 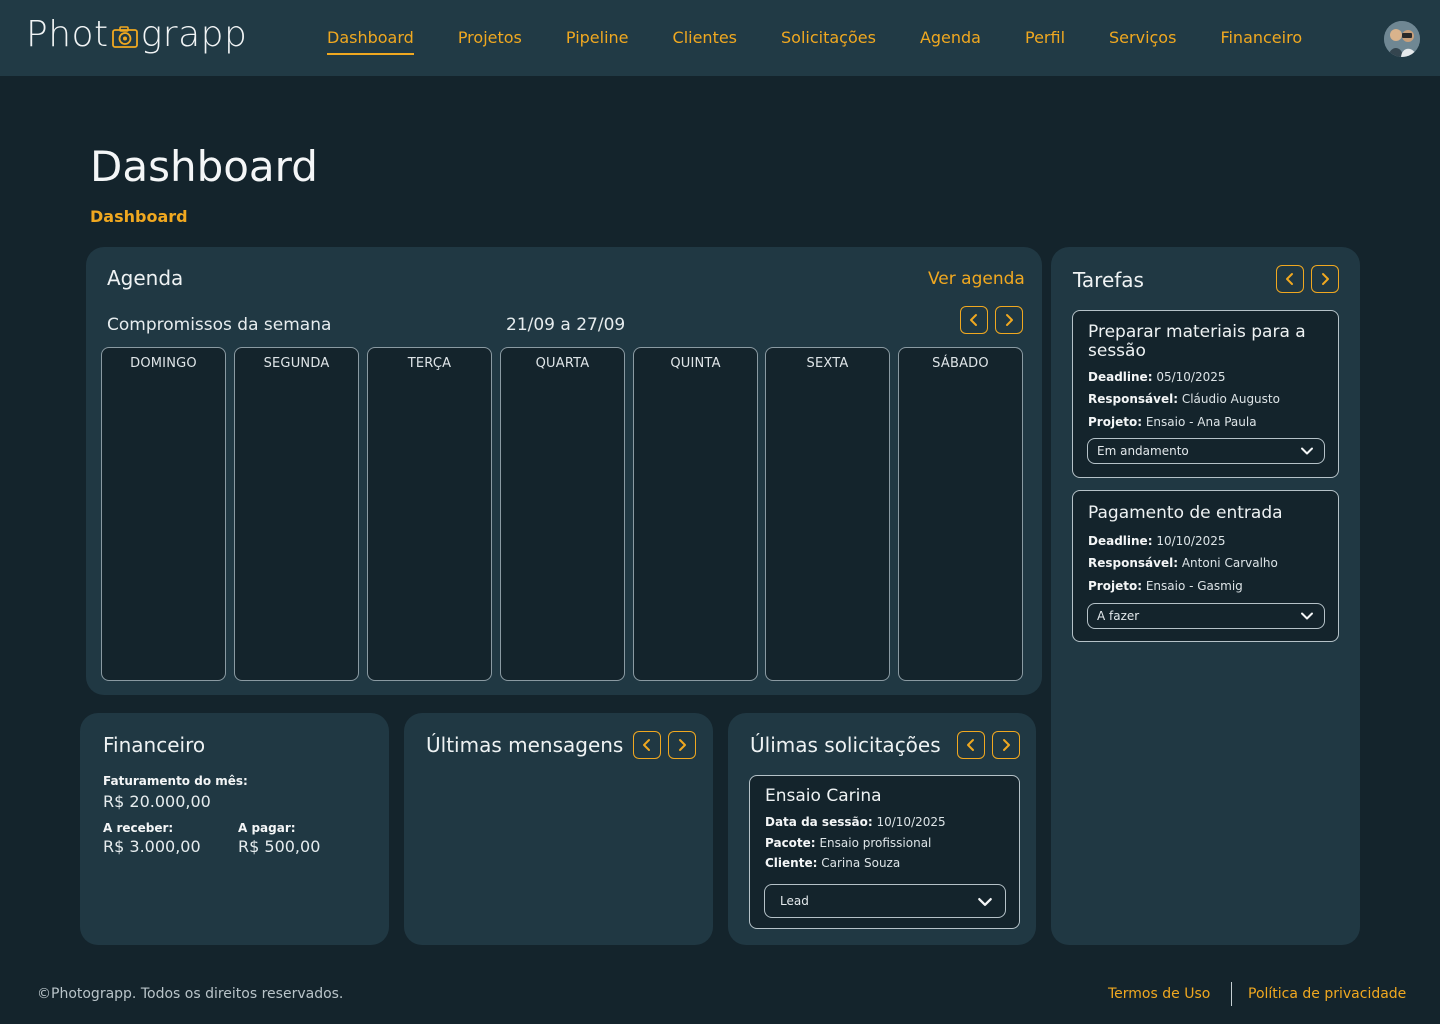 What do you see at coordinates (562, 514) in the screenshot?
I see `day-column-quarta: QUARTA` at bounding box center [562, 514].